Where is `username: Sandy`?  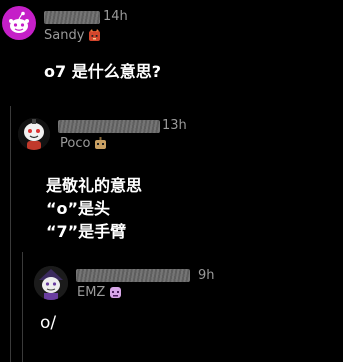 username: Sandy is located at coordinates (72, 35).